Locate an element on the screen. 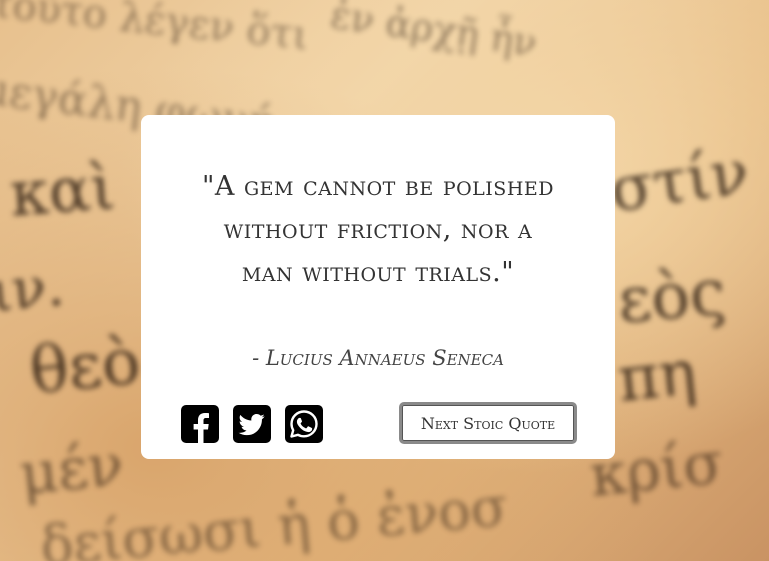 The height and width of the screenshot is (561, 769). share-buttons is located at coordinates (252, 424).